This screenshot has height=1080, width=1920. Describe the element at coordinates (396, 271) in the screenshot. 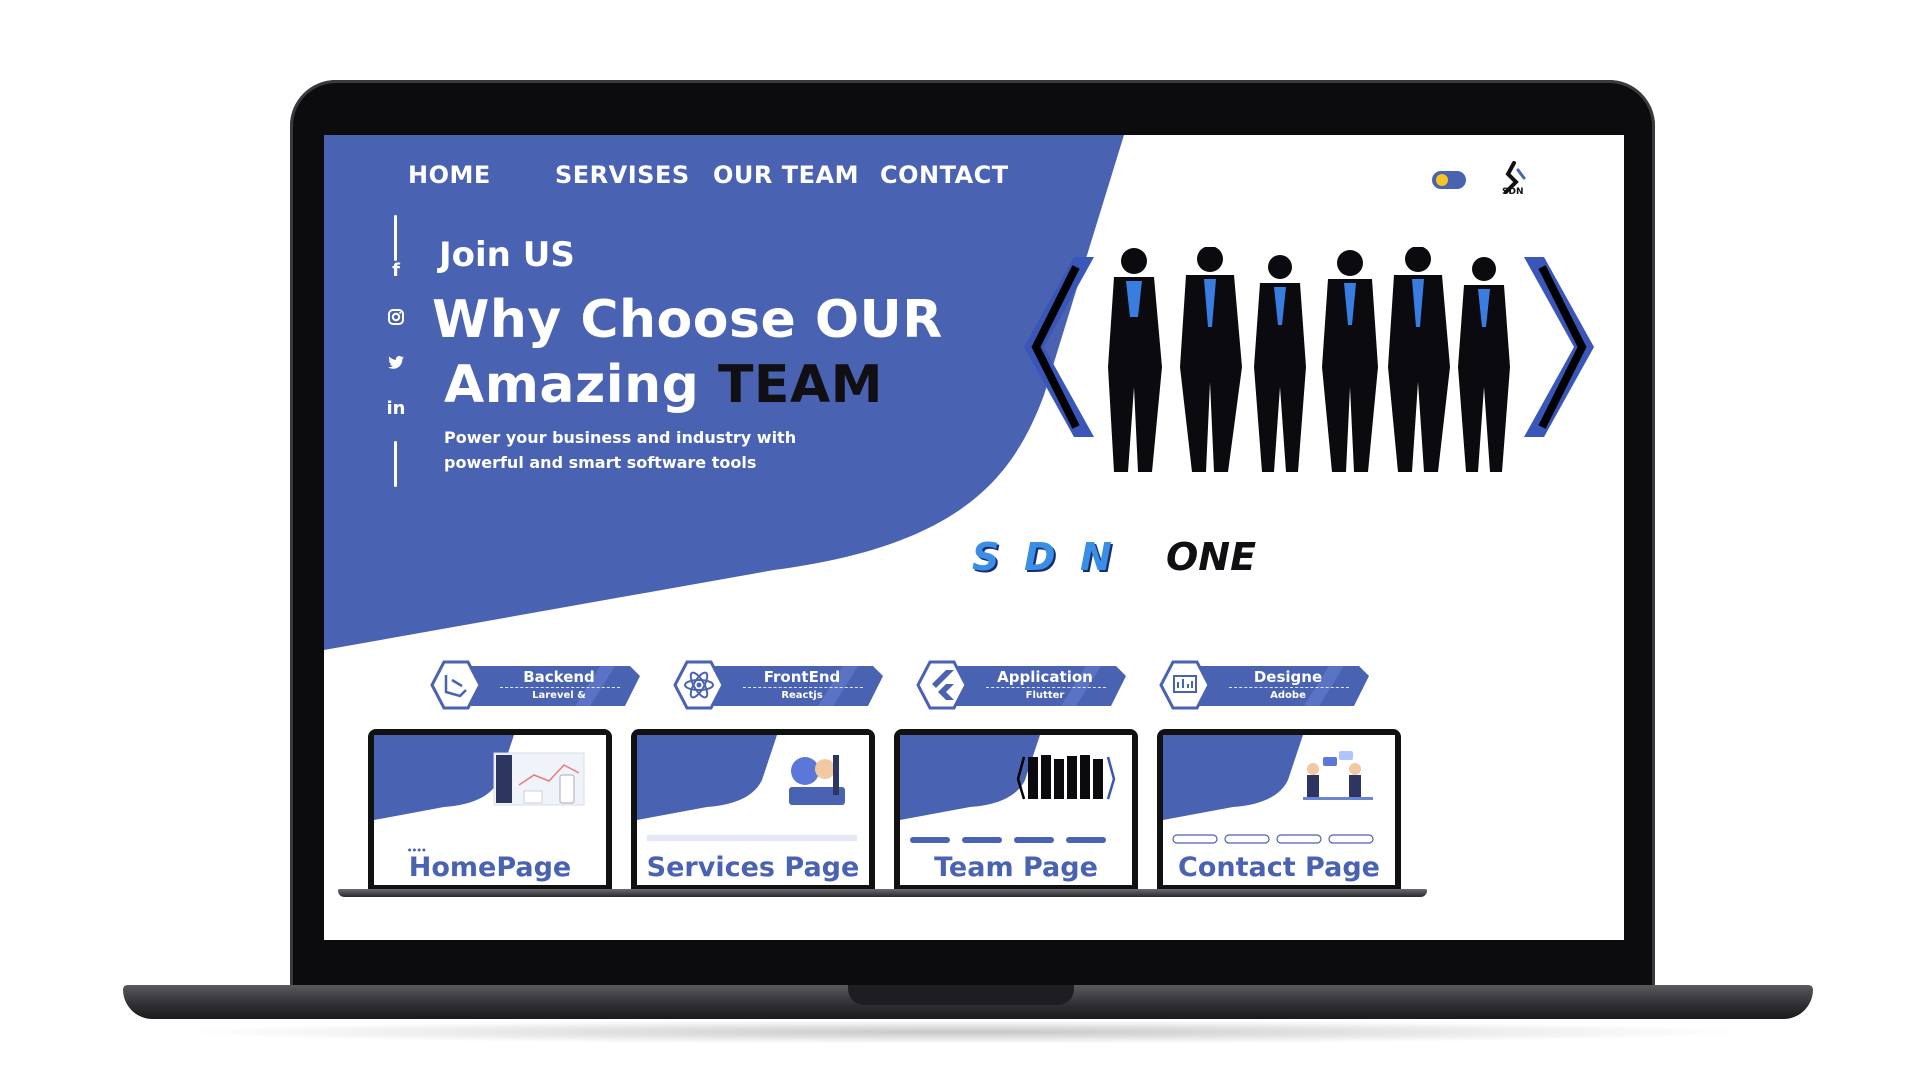

I see `facebook-icon: f` at that location.